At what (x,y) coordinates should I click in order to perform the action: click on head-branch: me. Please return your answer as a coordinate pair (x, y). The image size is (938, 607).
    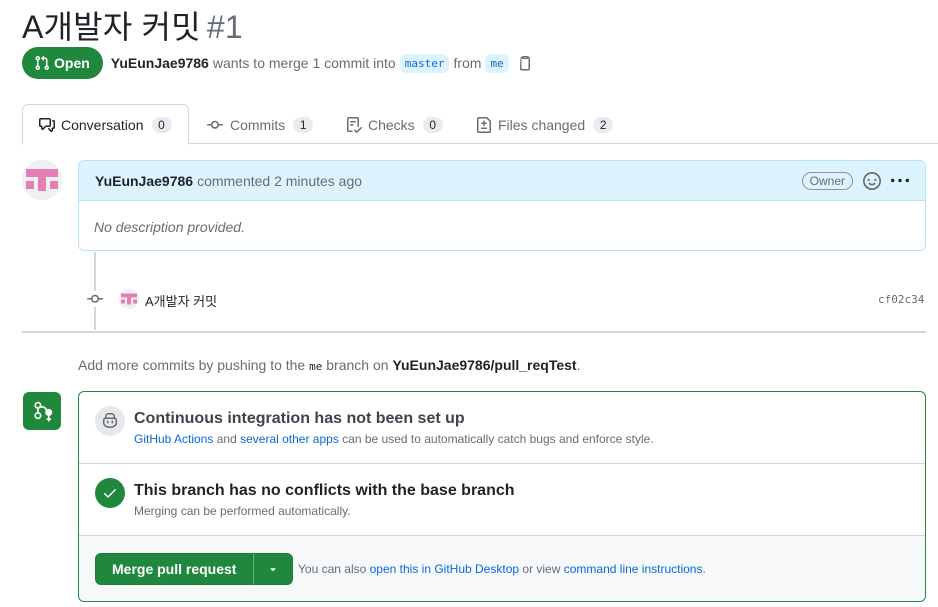
    Looking at the image, I should click on (497, 63).